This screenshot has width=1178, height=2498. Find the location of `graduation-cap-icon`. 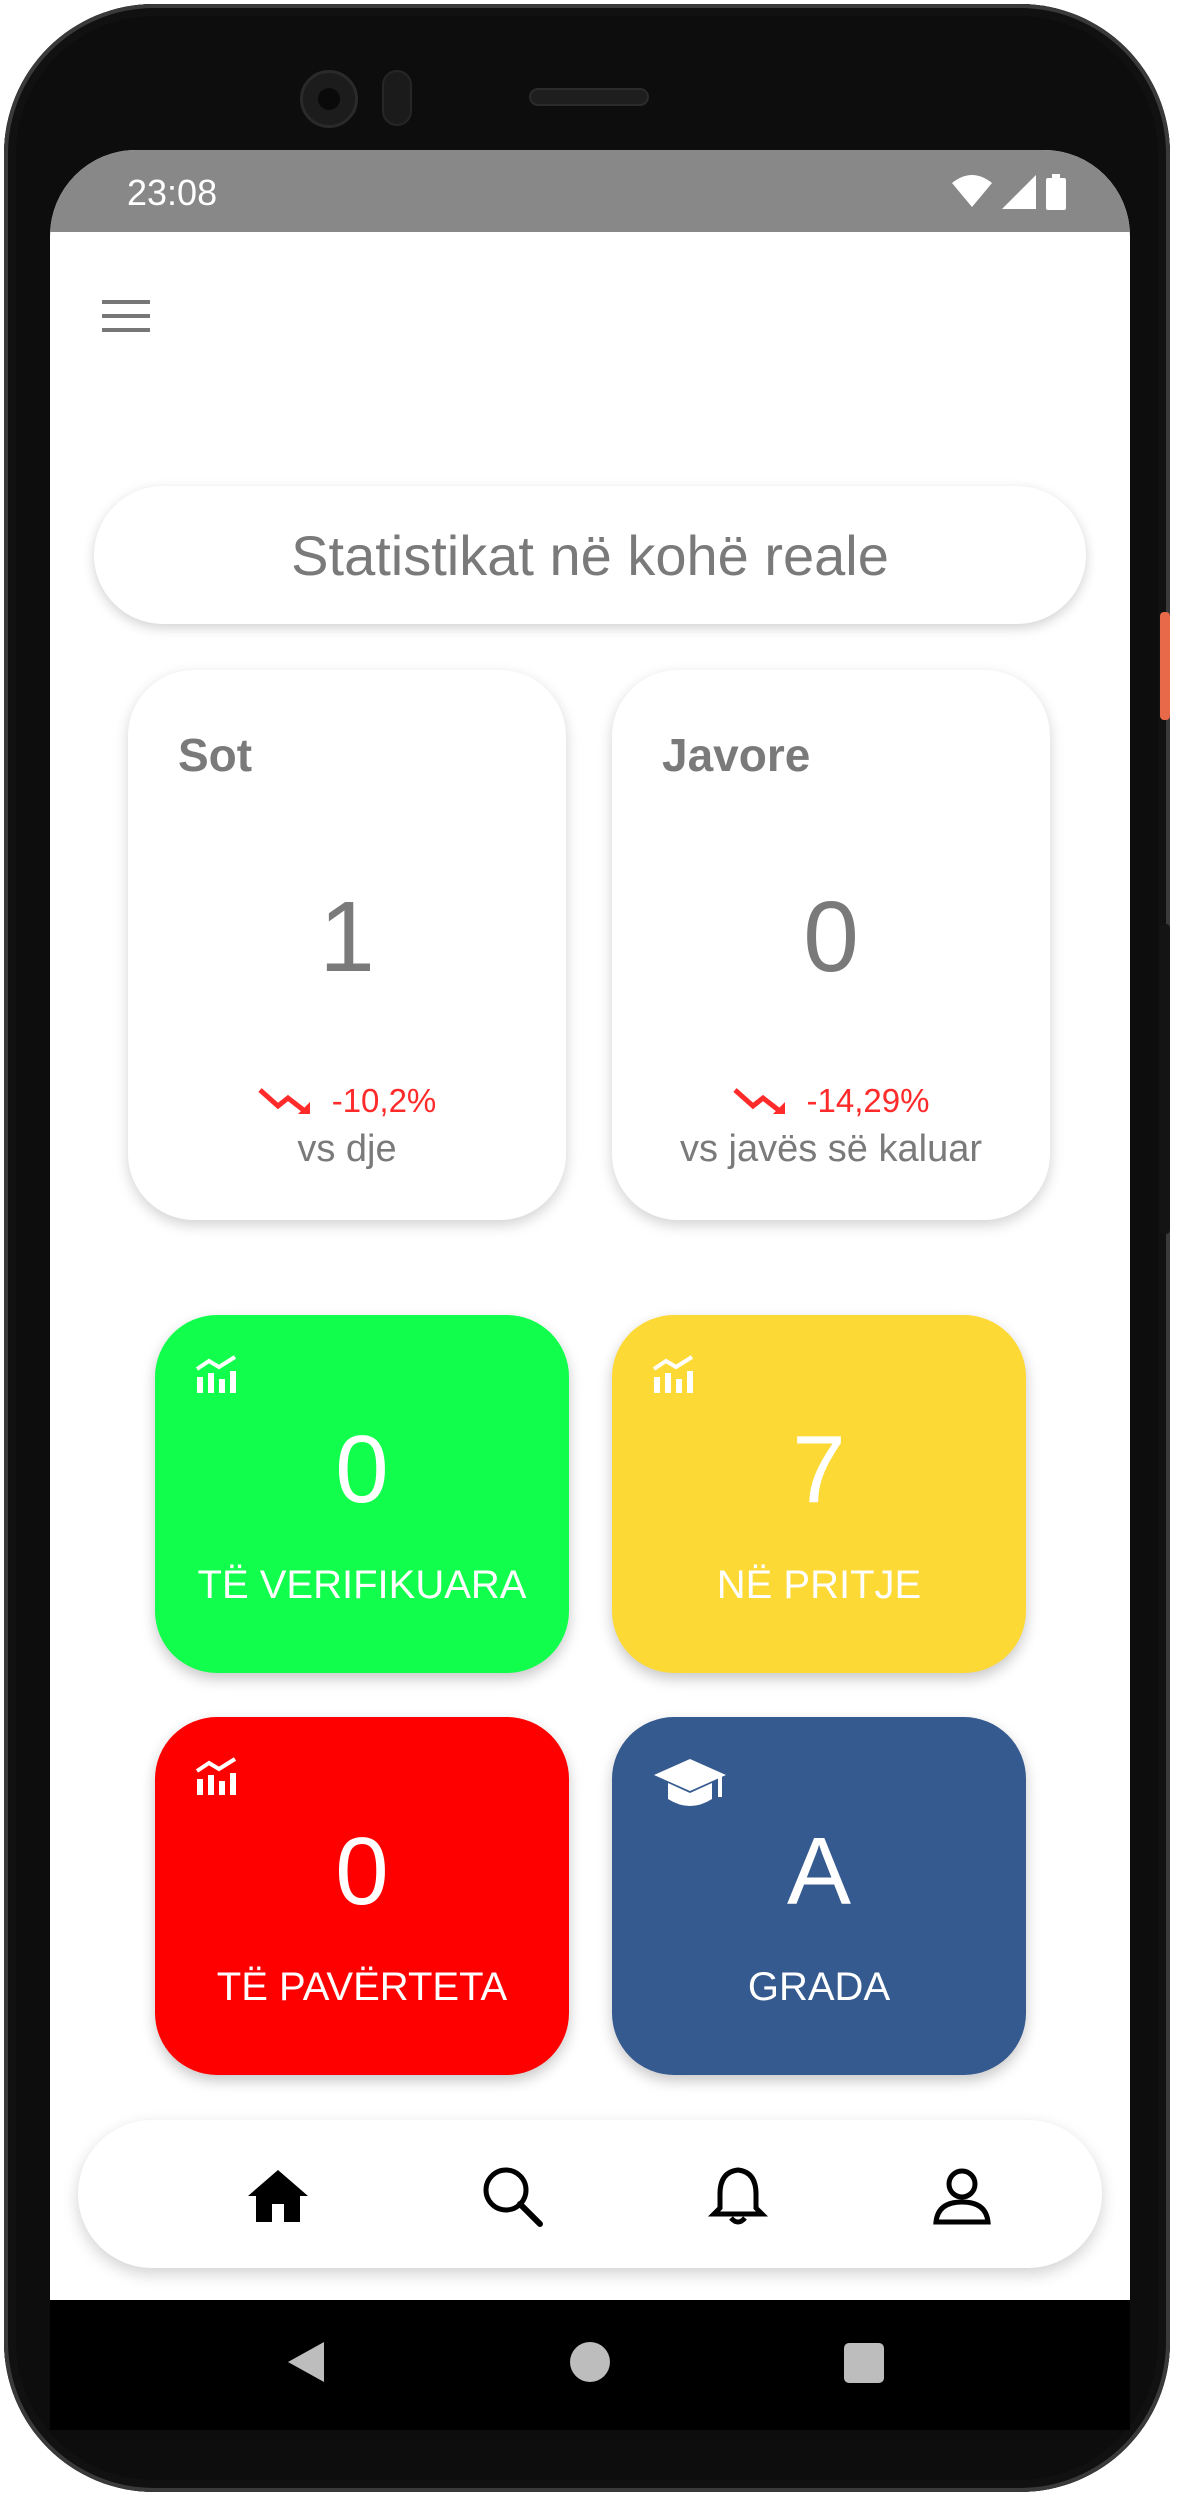

graduation-cap-icon is located at coordinates (690, 1782).